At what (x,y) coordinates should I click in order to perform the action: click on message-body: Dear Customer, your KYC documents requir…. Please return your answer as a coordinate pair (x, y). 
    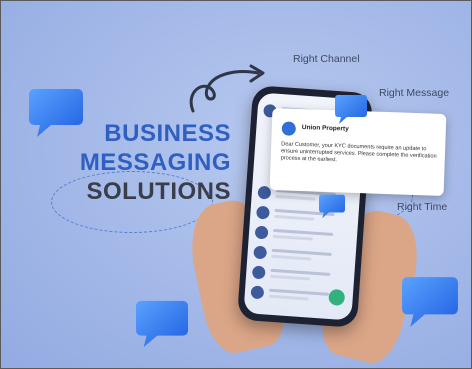
    Looking at the image, I should click on (358, 152).